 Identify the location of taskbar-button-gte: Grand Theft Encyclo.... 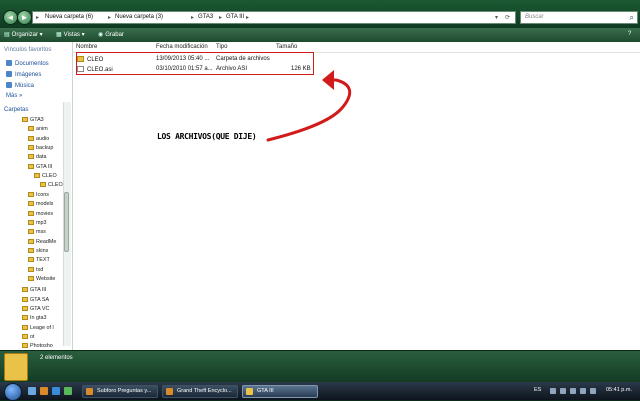
(200, 391).